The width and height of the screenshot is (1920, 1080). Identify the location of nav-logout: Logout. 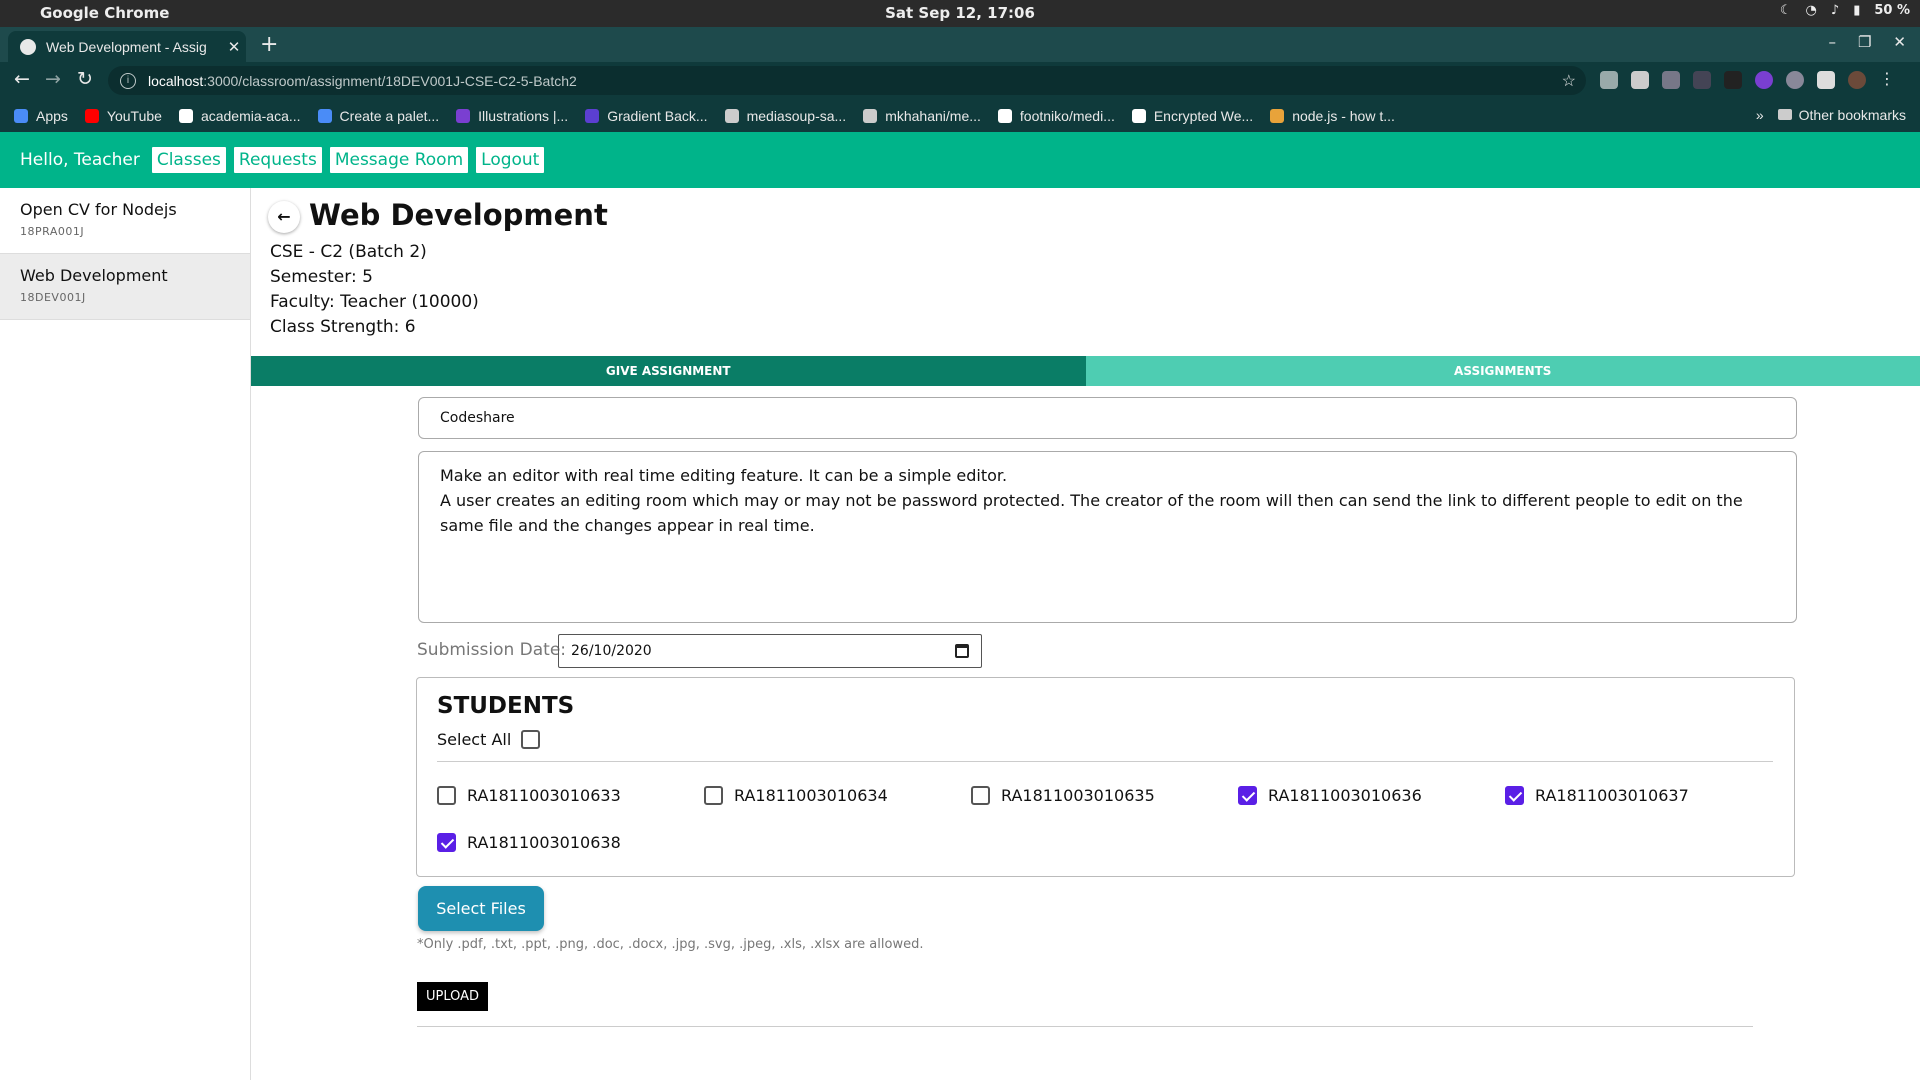
(510, 160).